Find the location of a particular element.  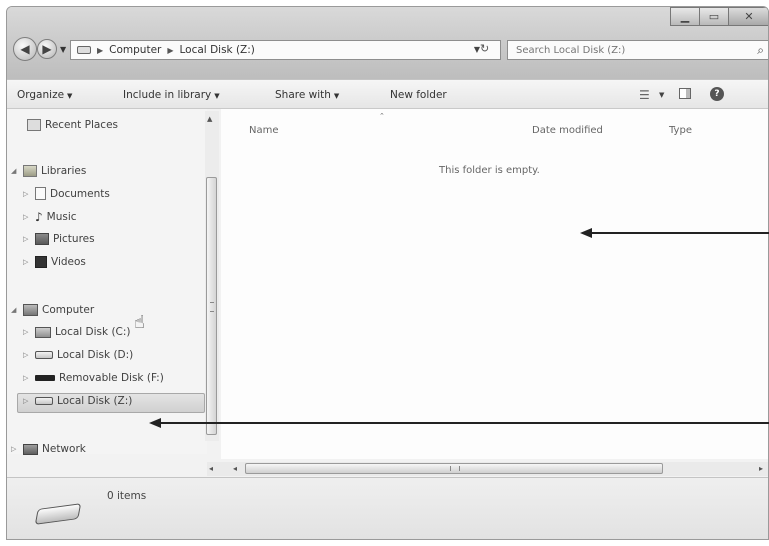

recent-places-icon is located at coordinates (34, 125).